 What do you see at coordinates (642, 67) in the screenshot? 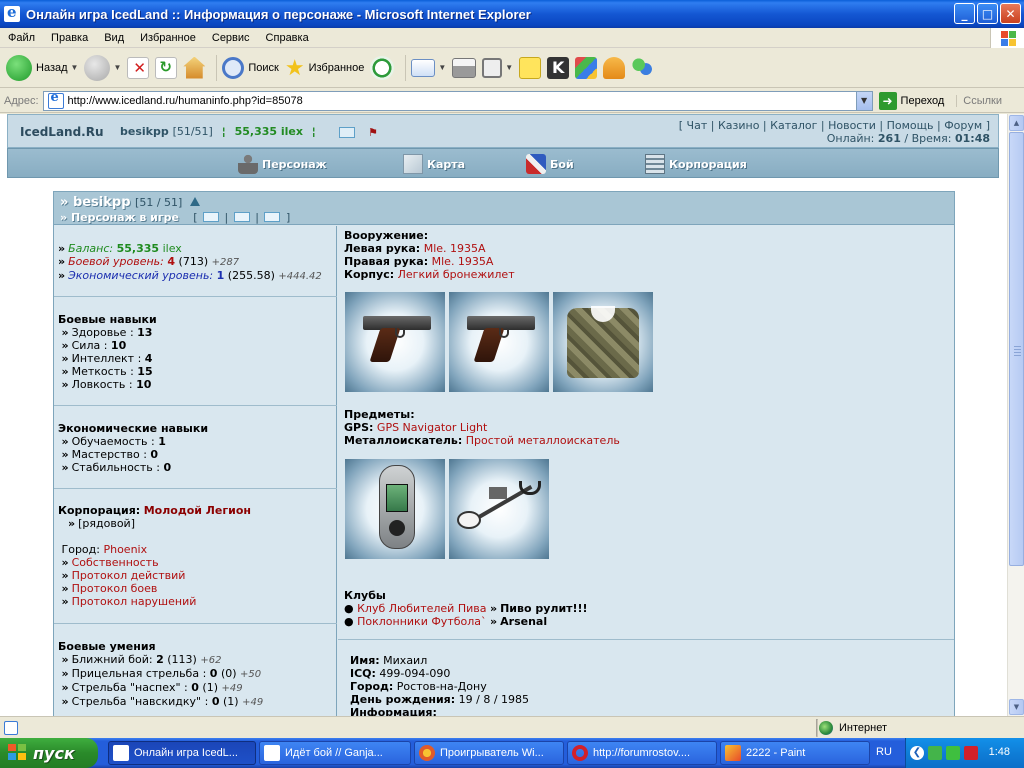
I see `contacts-button` at bounding box center [642, 67].